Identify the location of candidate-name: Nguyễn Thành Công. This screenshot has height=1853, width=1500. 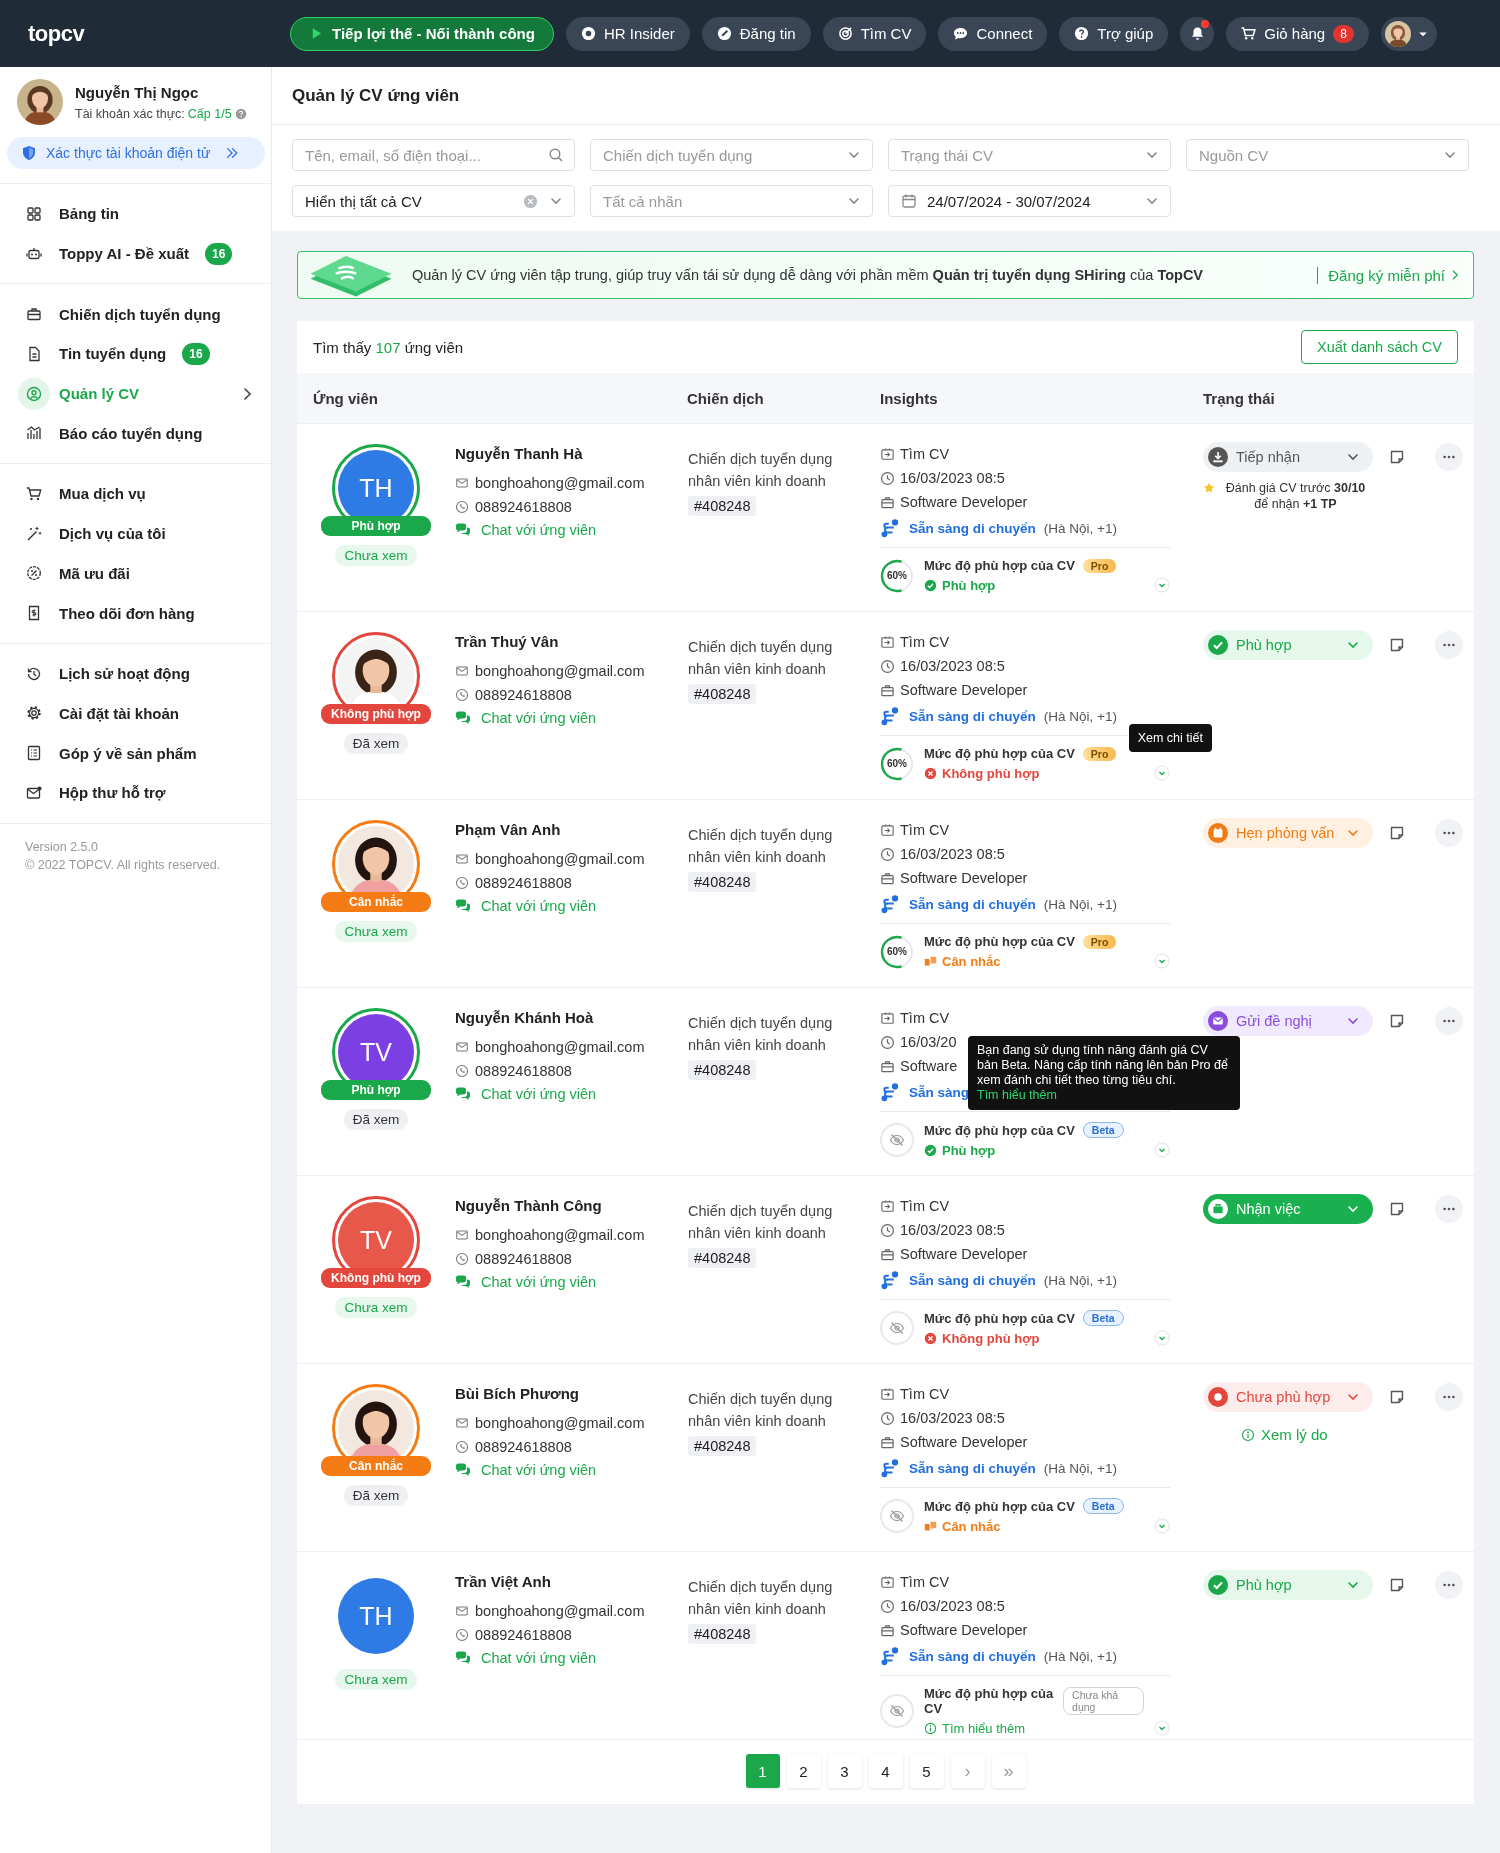
(571, 1205).